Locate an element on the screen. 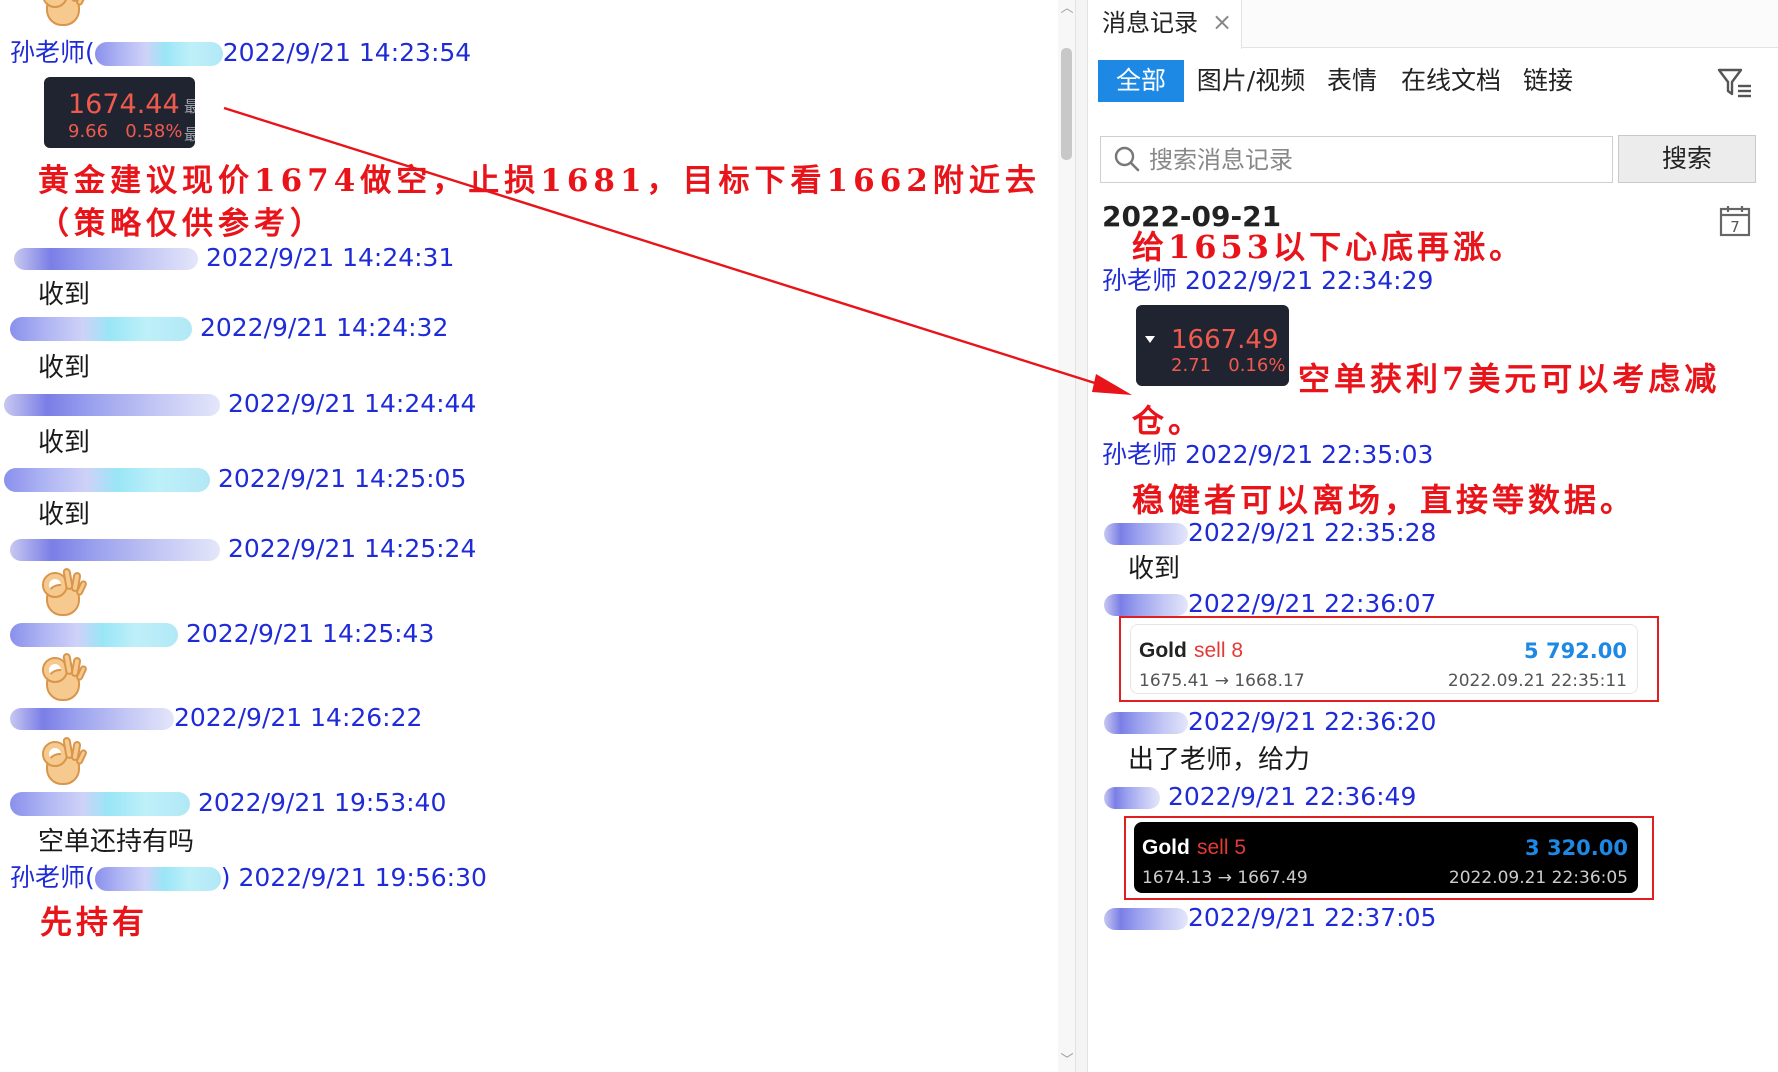 The height and width of the screenshot is (1072, 1778). message-header: 2022/9/21 14:24:32 is located at coordinates (229, 328).